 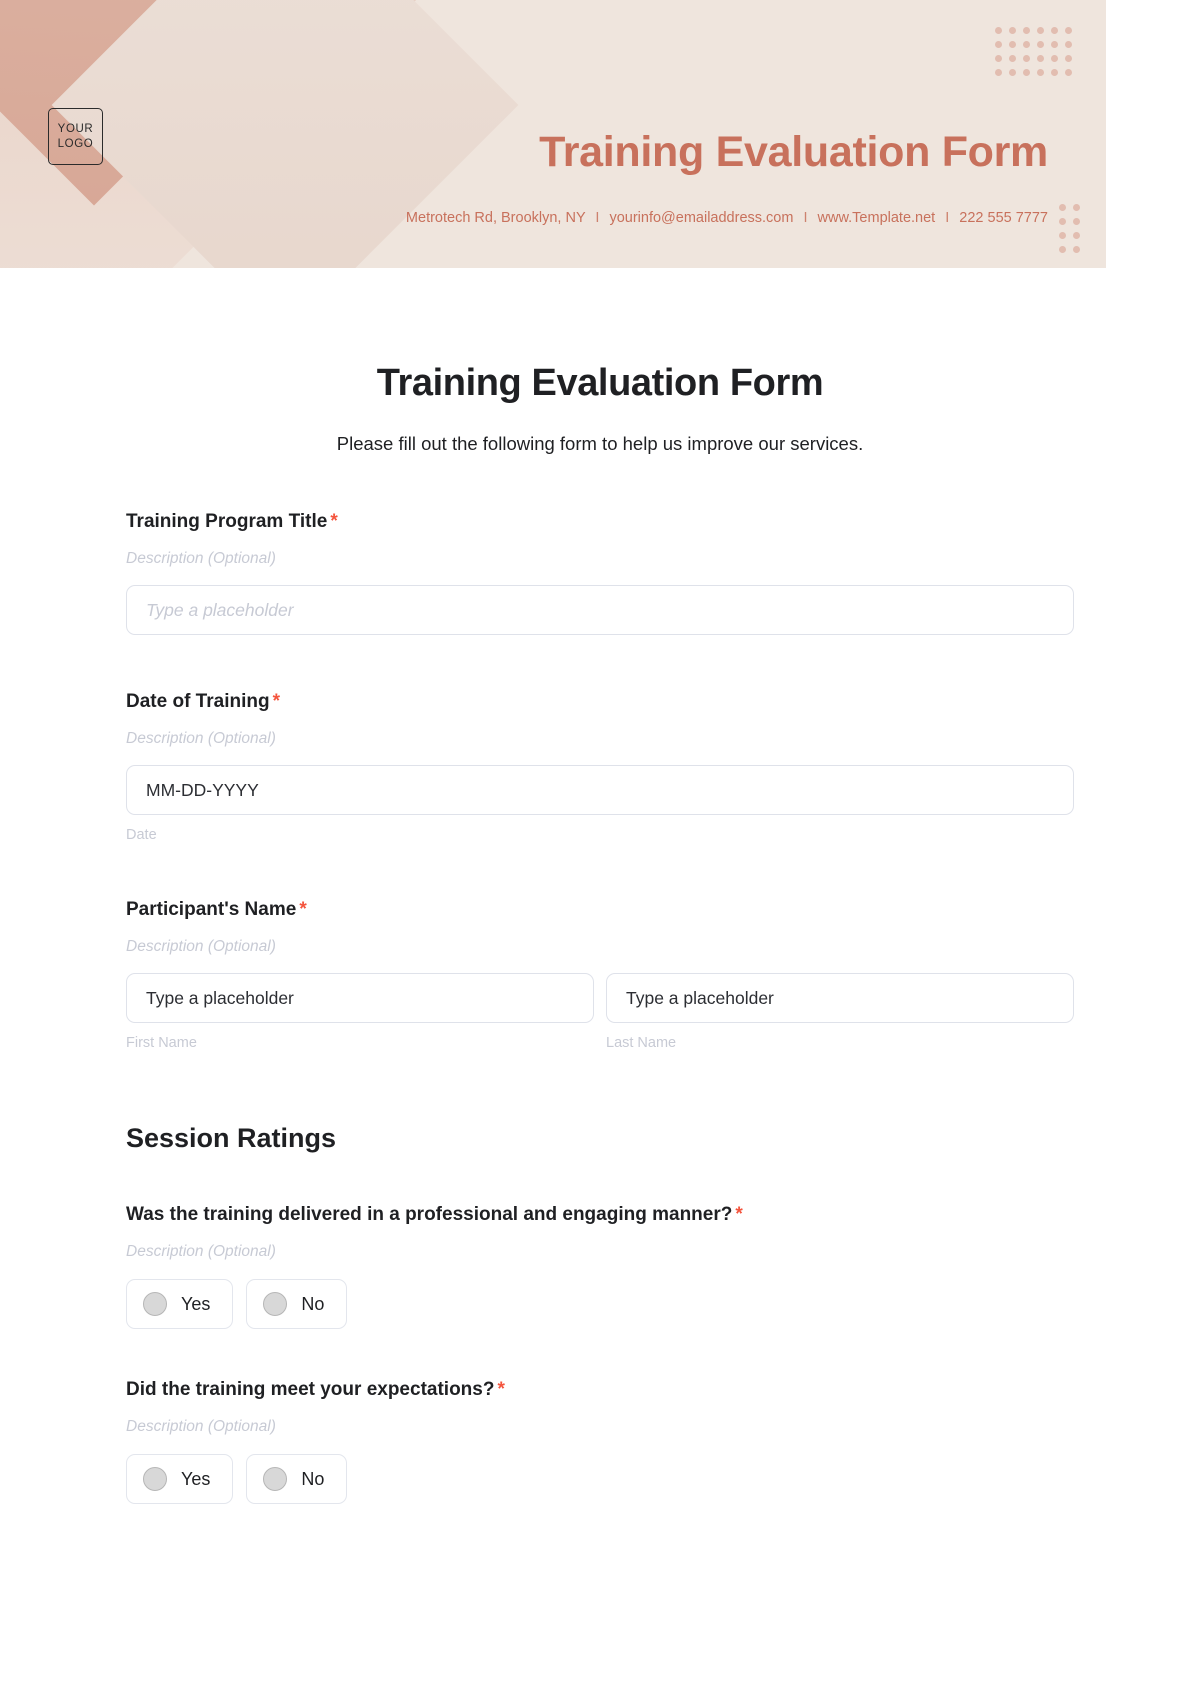 What do you see at coordinates (600, 702) in the screenshot?
I see `field-label: Date of Training *` at bounding box center [600, 702].